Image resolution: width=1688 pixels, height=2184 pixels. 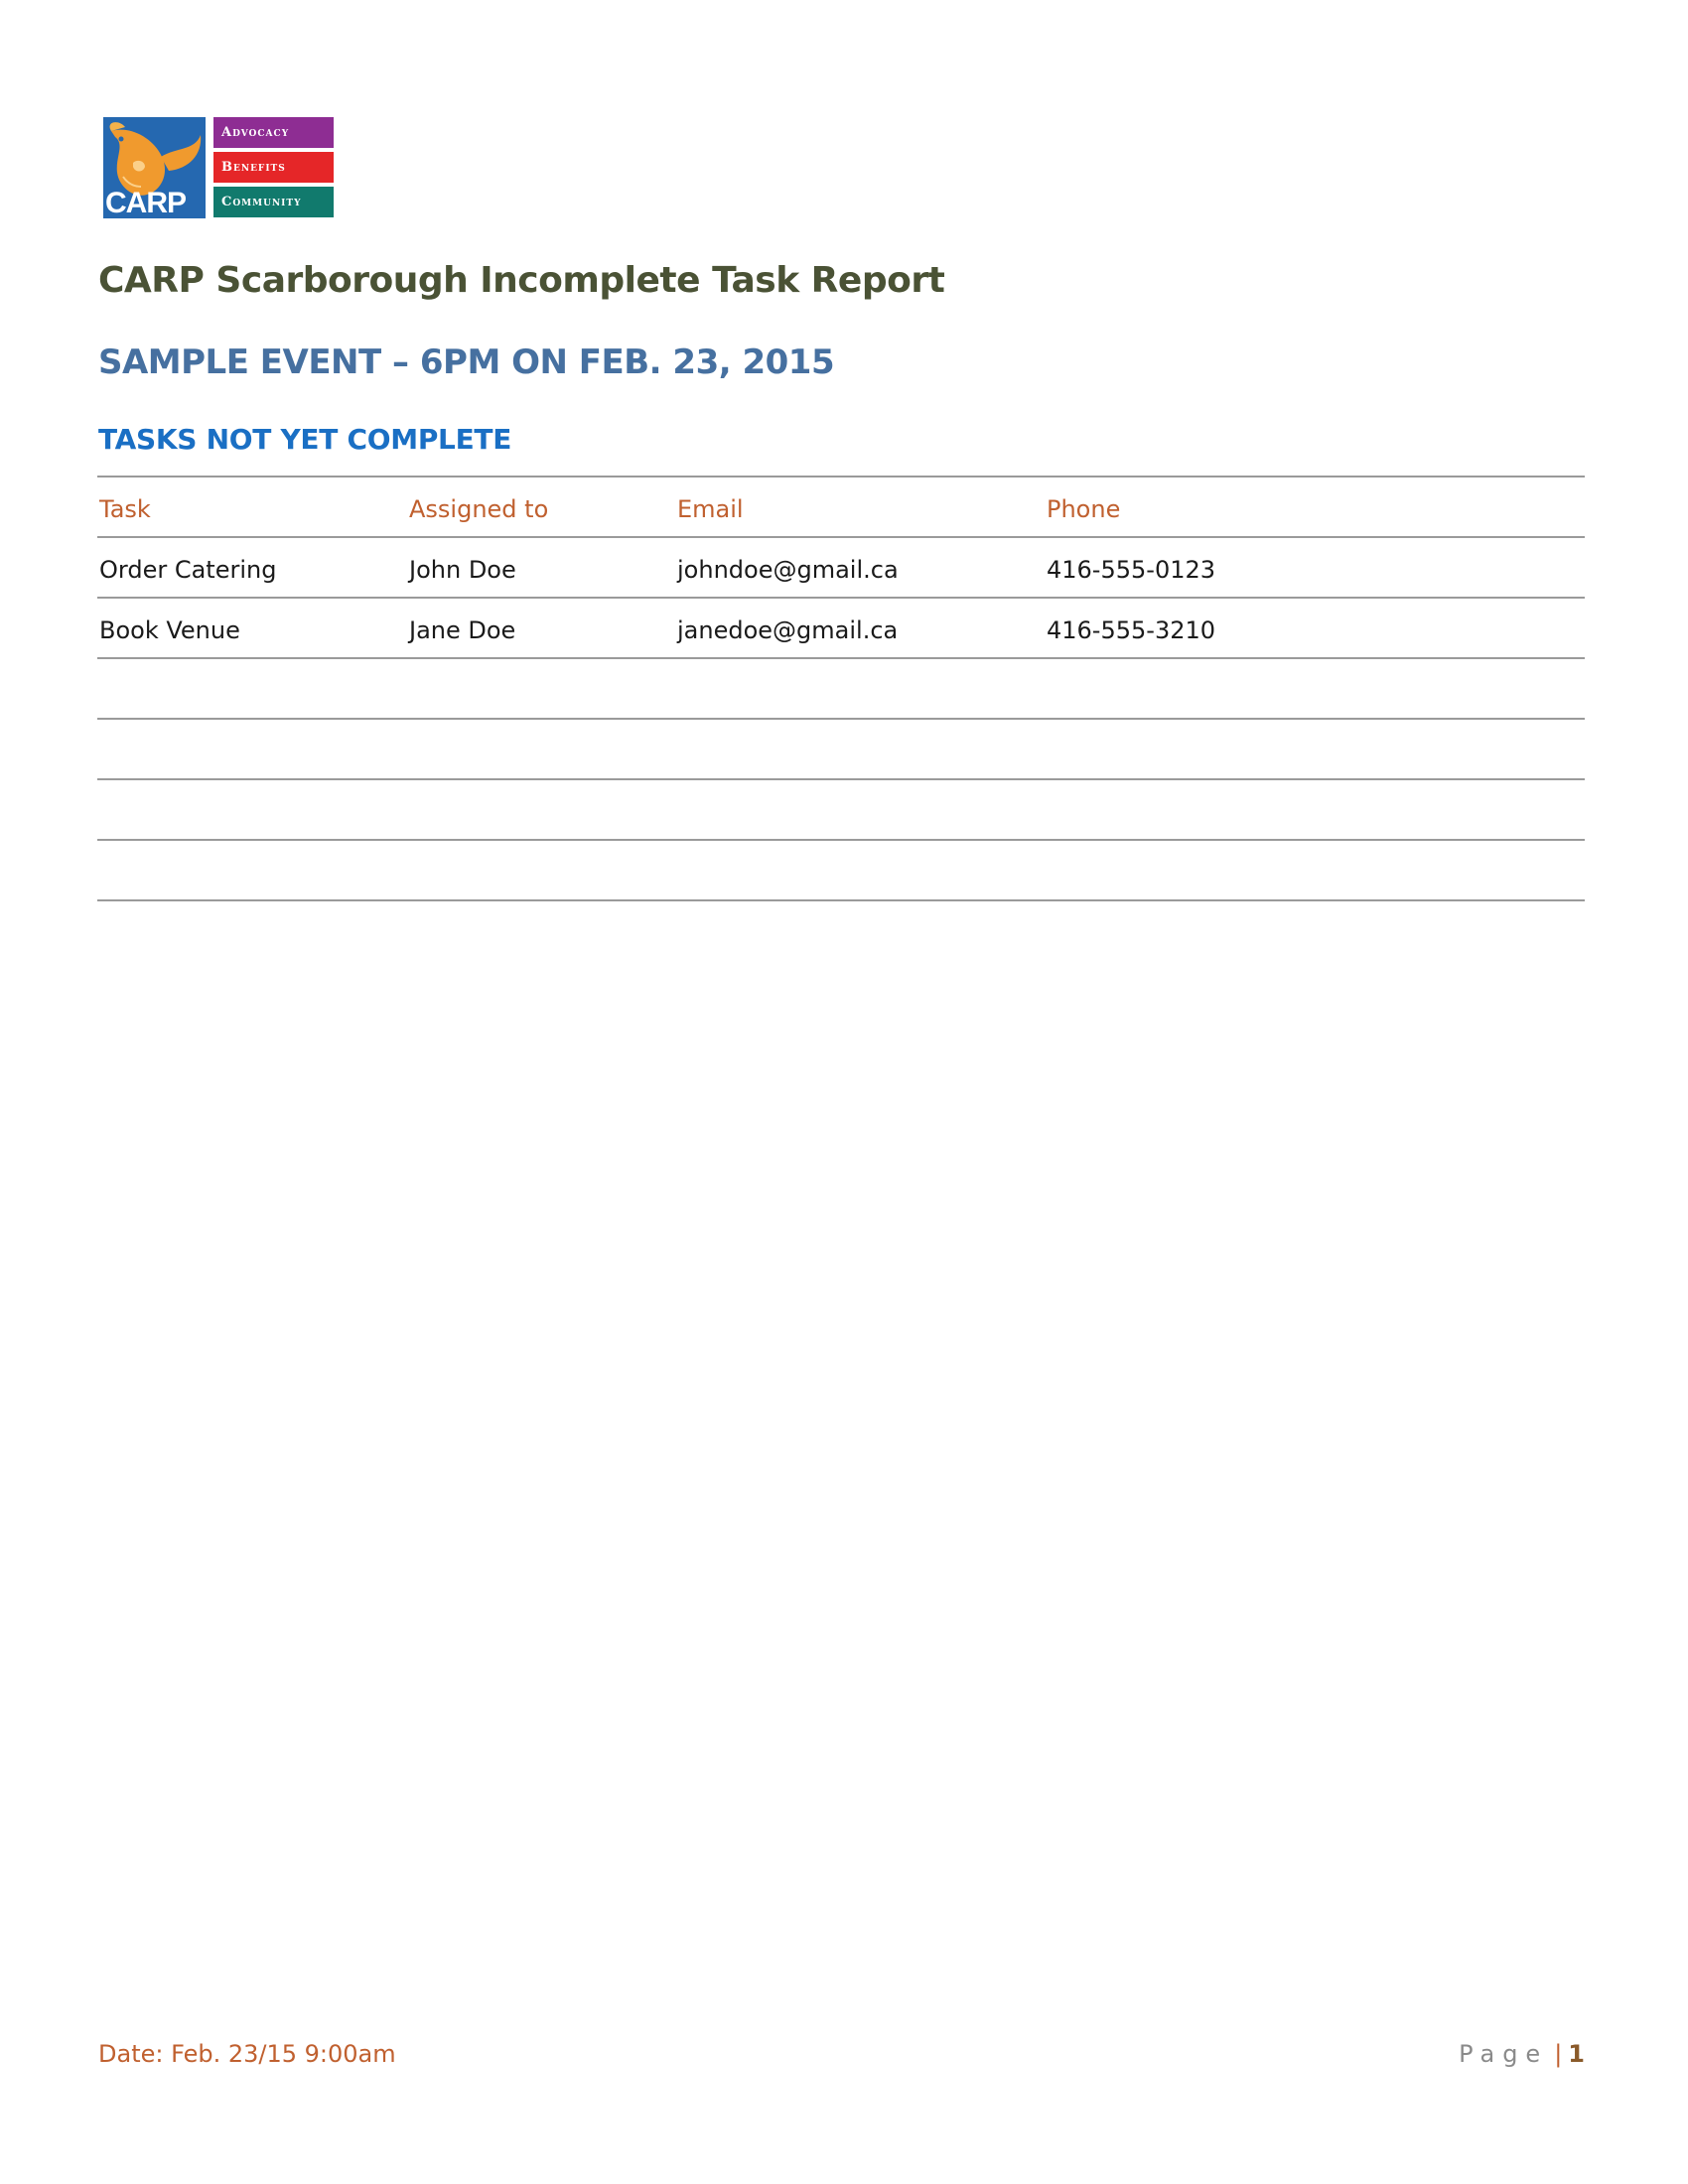 I want to click on email-cell: janedoe@gmail.ca, so click(x=788, y=630).